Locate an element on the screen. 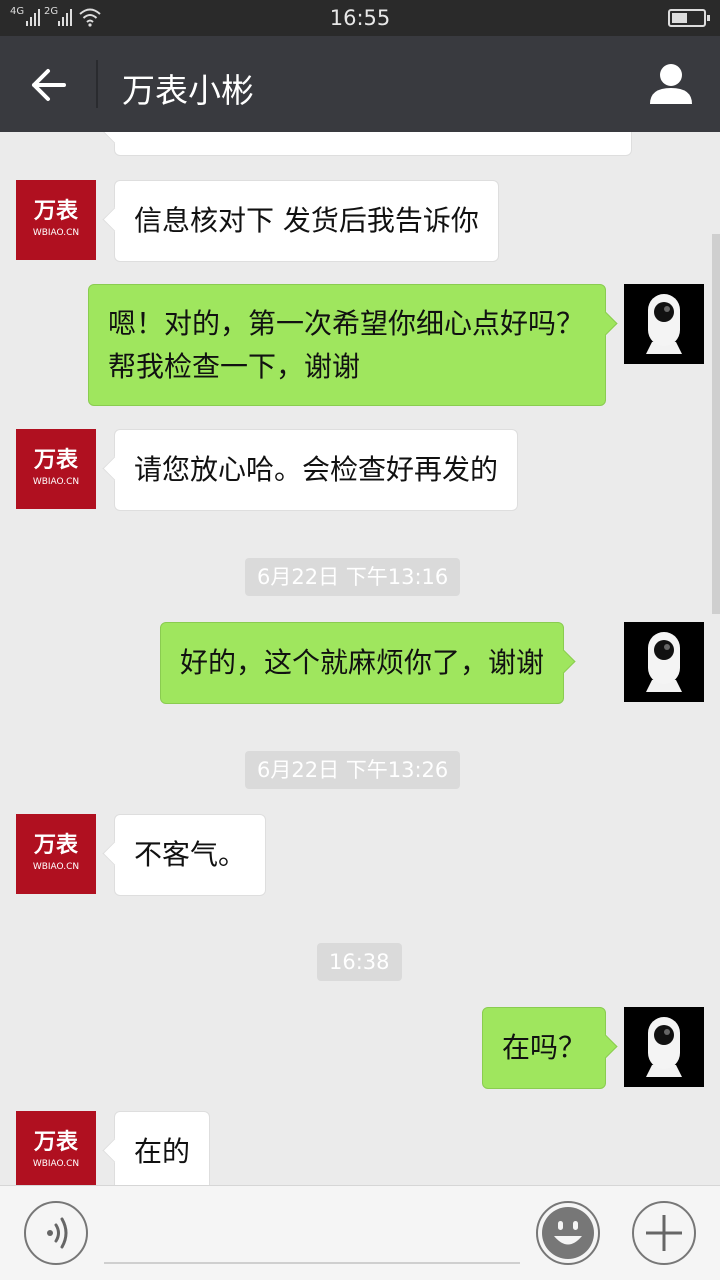 The height and width of the screenshot is (1280, 720). timestamp: 6月22日 下午13:16 is located at coordinates (353, 577).